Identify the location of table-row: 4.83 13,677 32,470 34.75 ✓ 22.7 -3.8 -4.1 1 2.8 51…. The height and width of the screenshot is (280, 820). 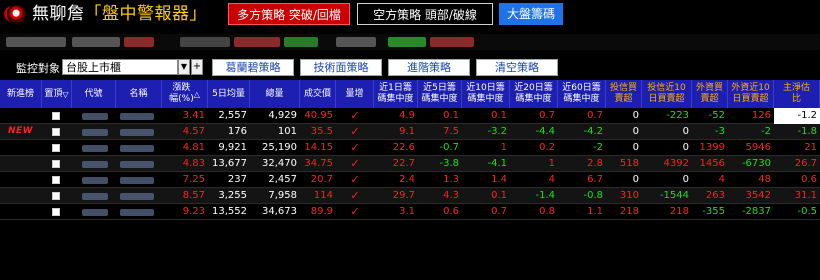
(410, 164).